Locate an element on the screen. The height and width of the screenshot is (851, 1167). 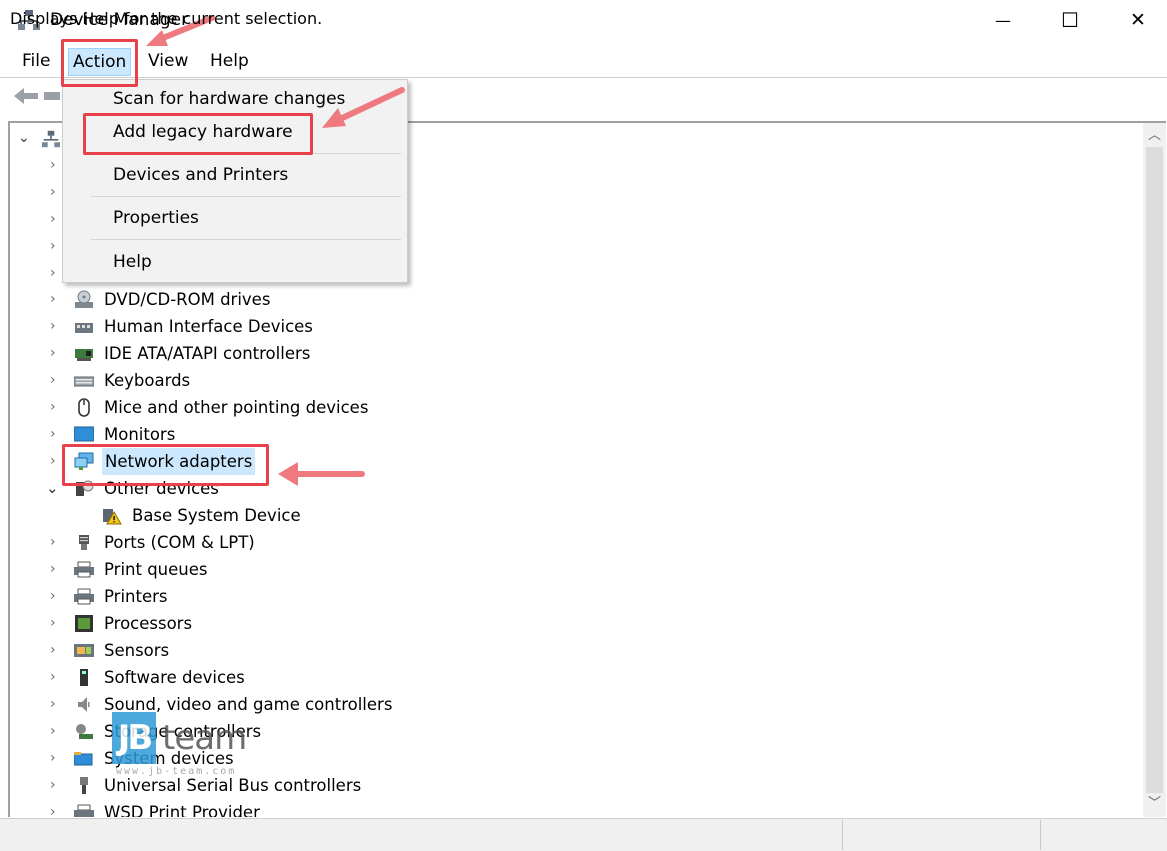
tree-item-print-queues: › Print queues is located at coordinates (360, 569).